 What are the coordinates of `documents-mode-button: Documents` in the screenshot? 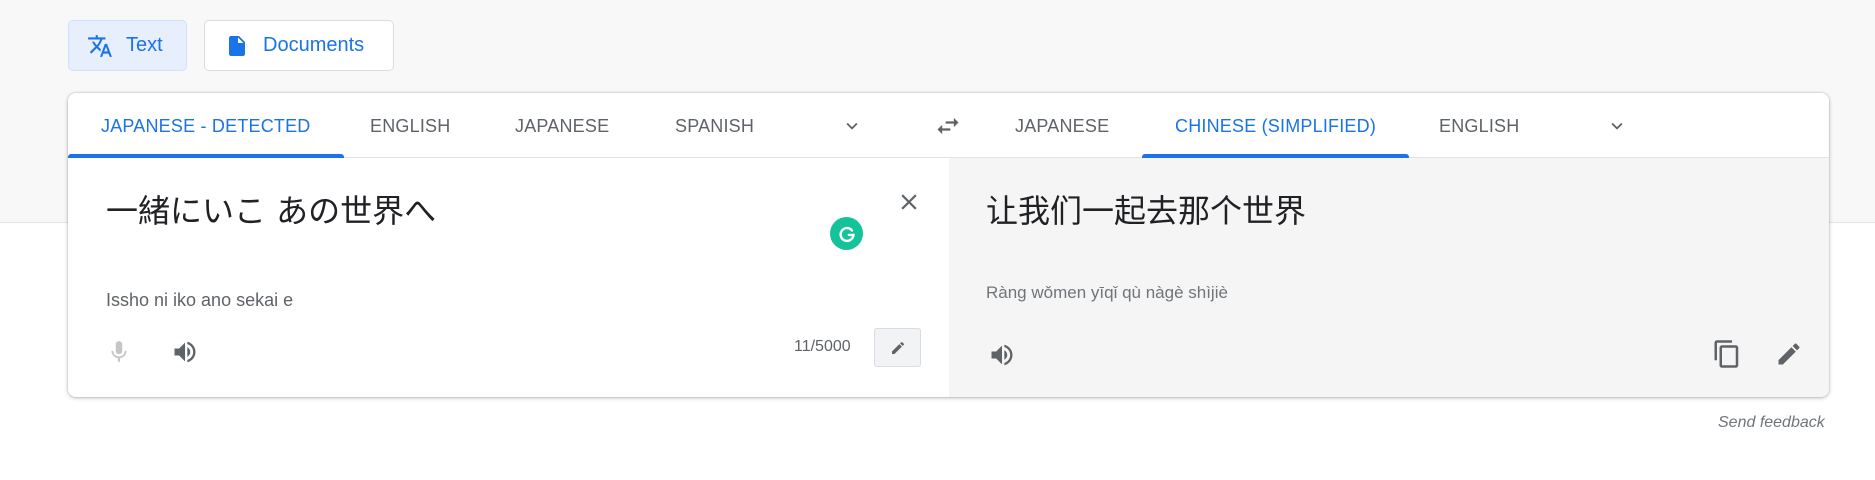 It's located at (299, 45).